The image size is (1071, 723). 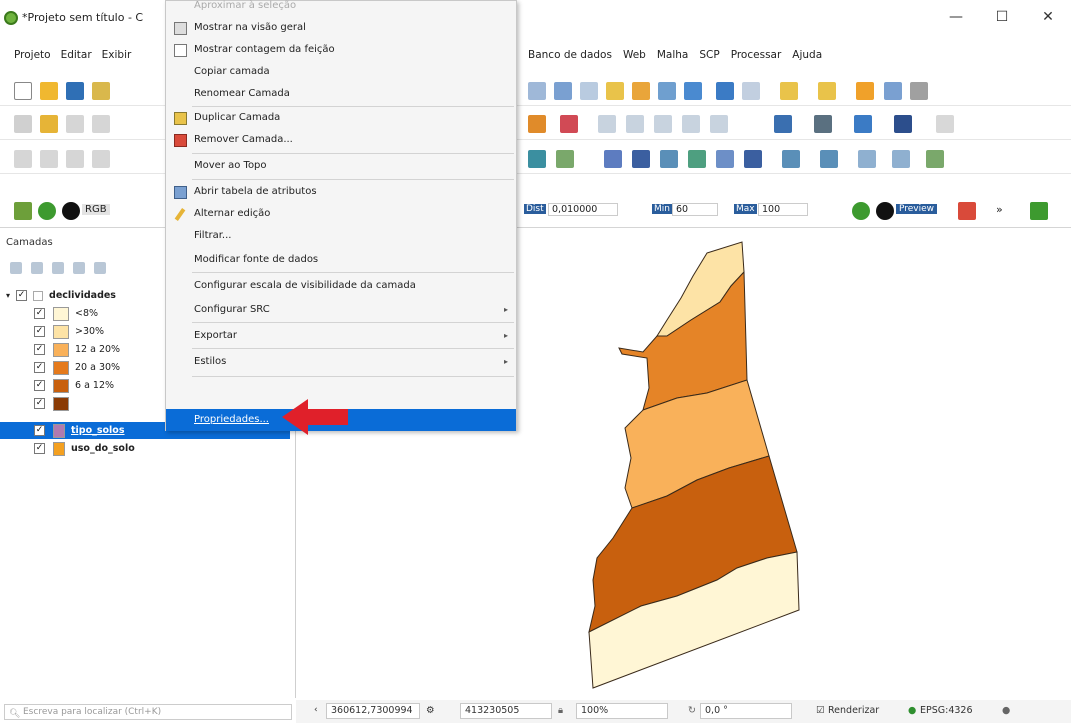 I want to click on add-wfs-icon, so click(x=753, y=159).